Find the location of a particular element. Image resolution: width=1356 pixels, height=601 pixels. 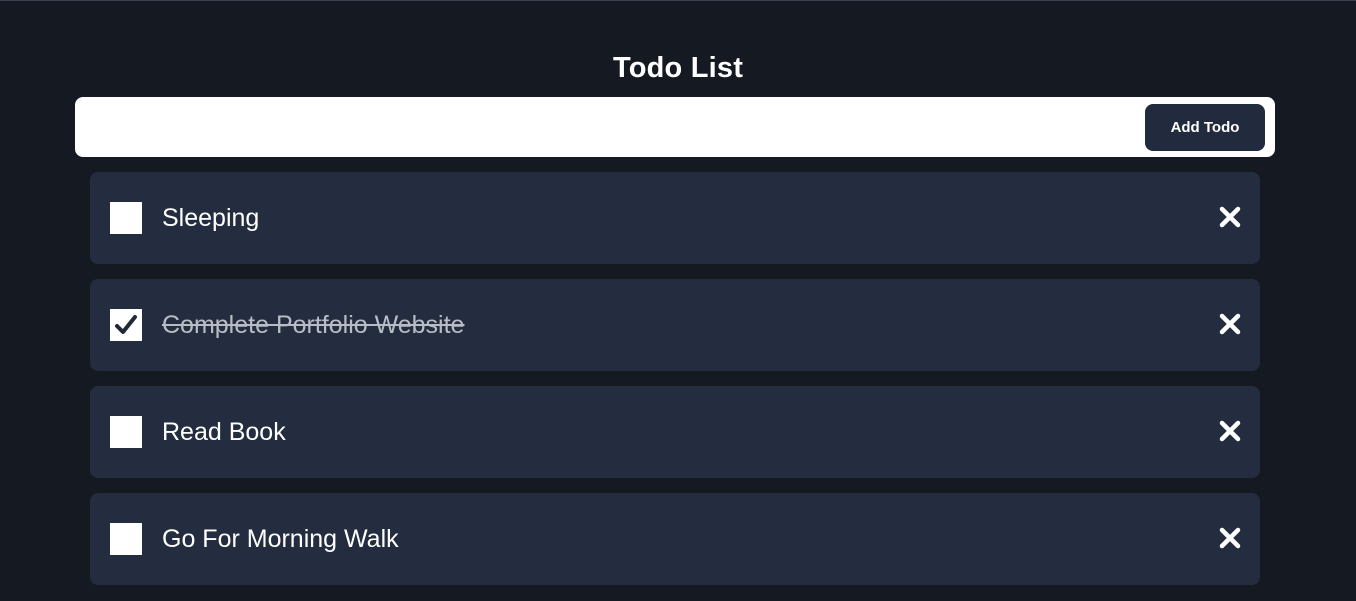

todo-item: Complete Portfolio Website is located at coordinates (675, 325).